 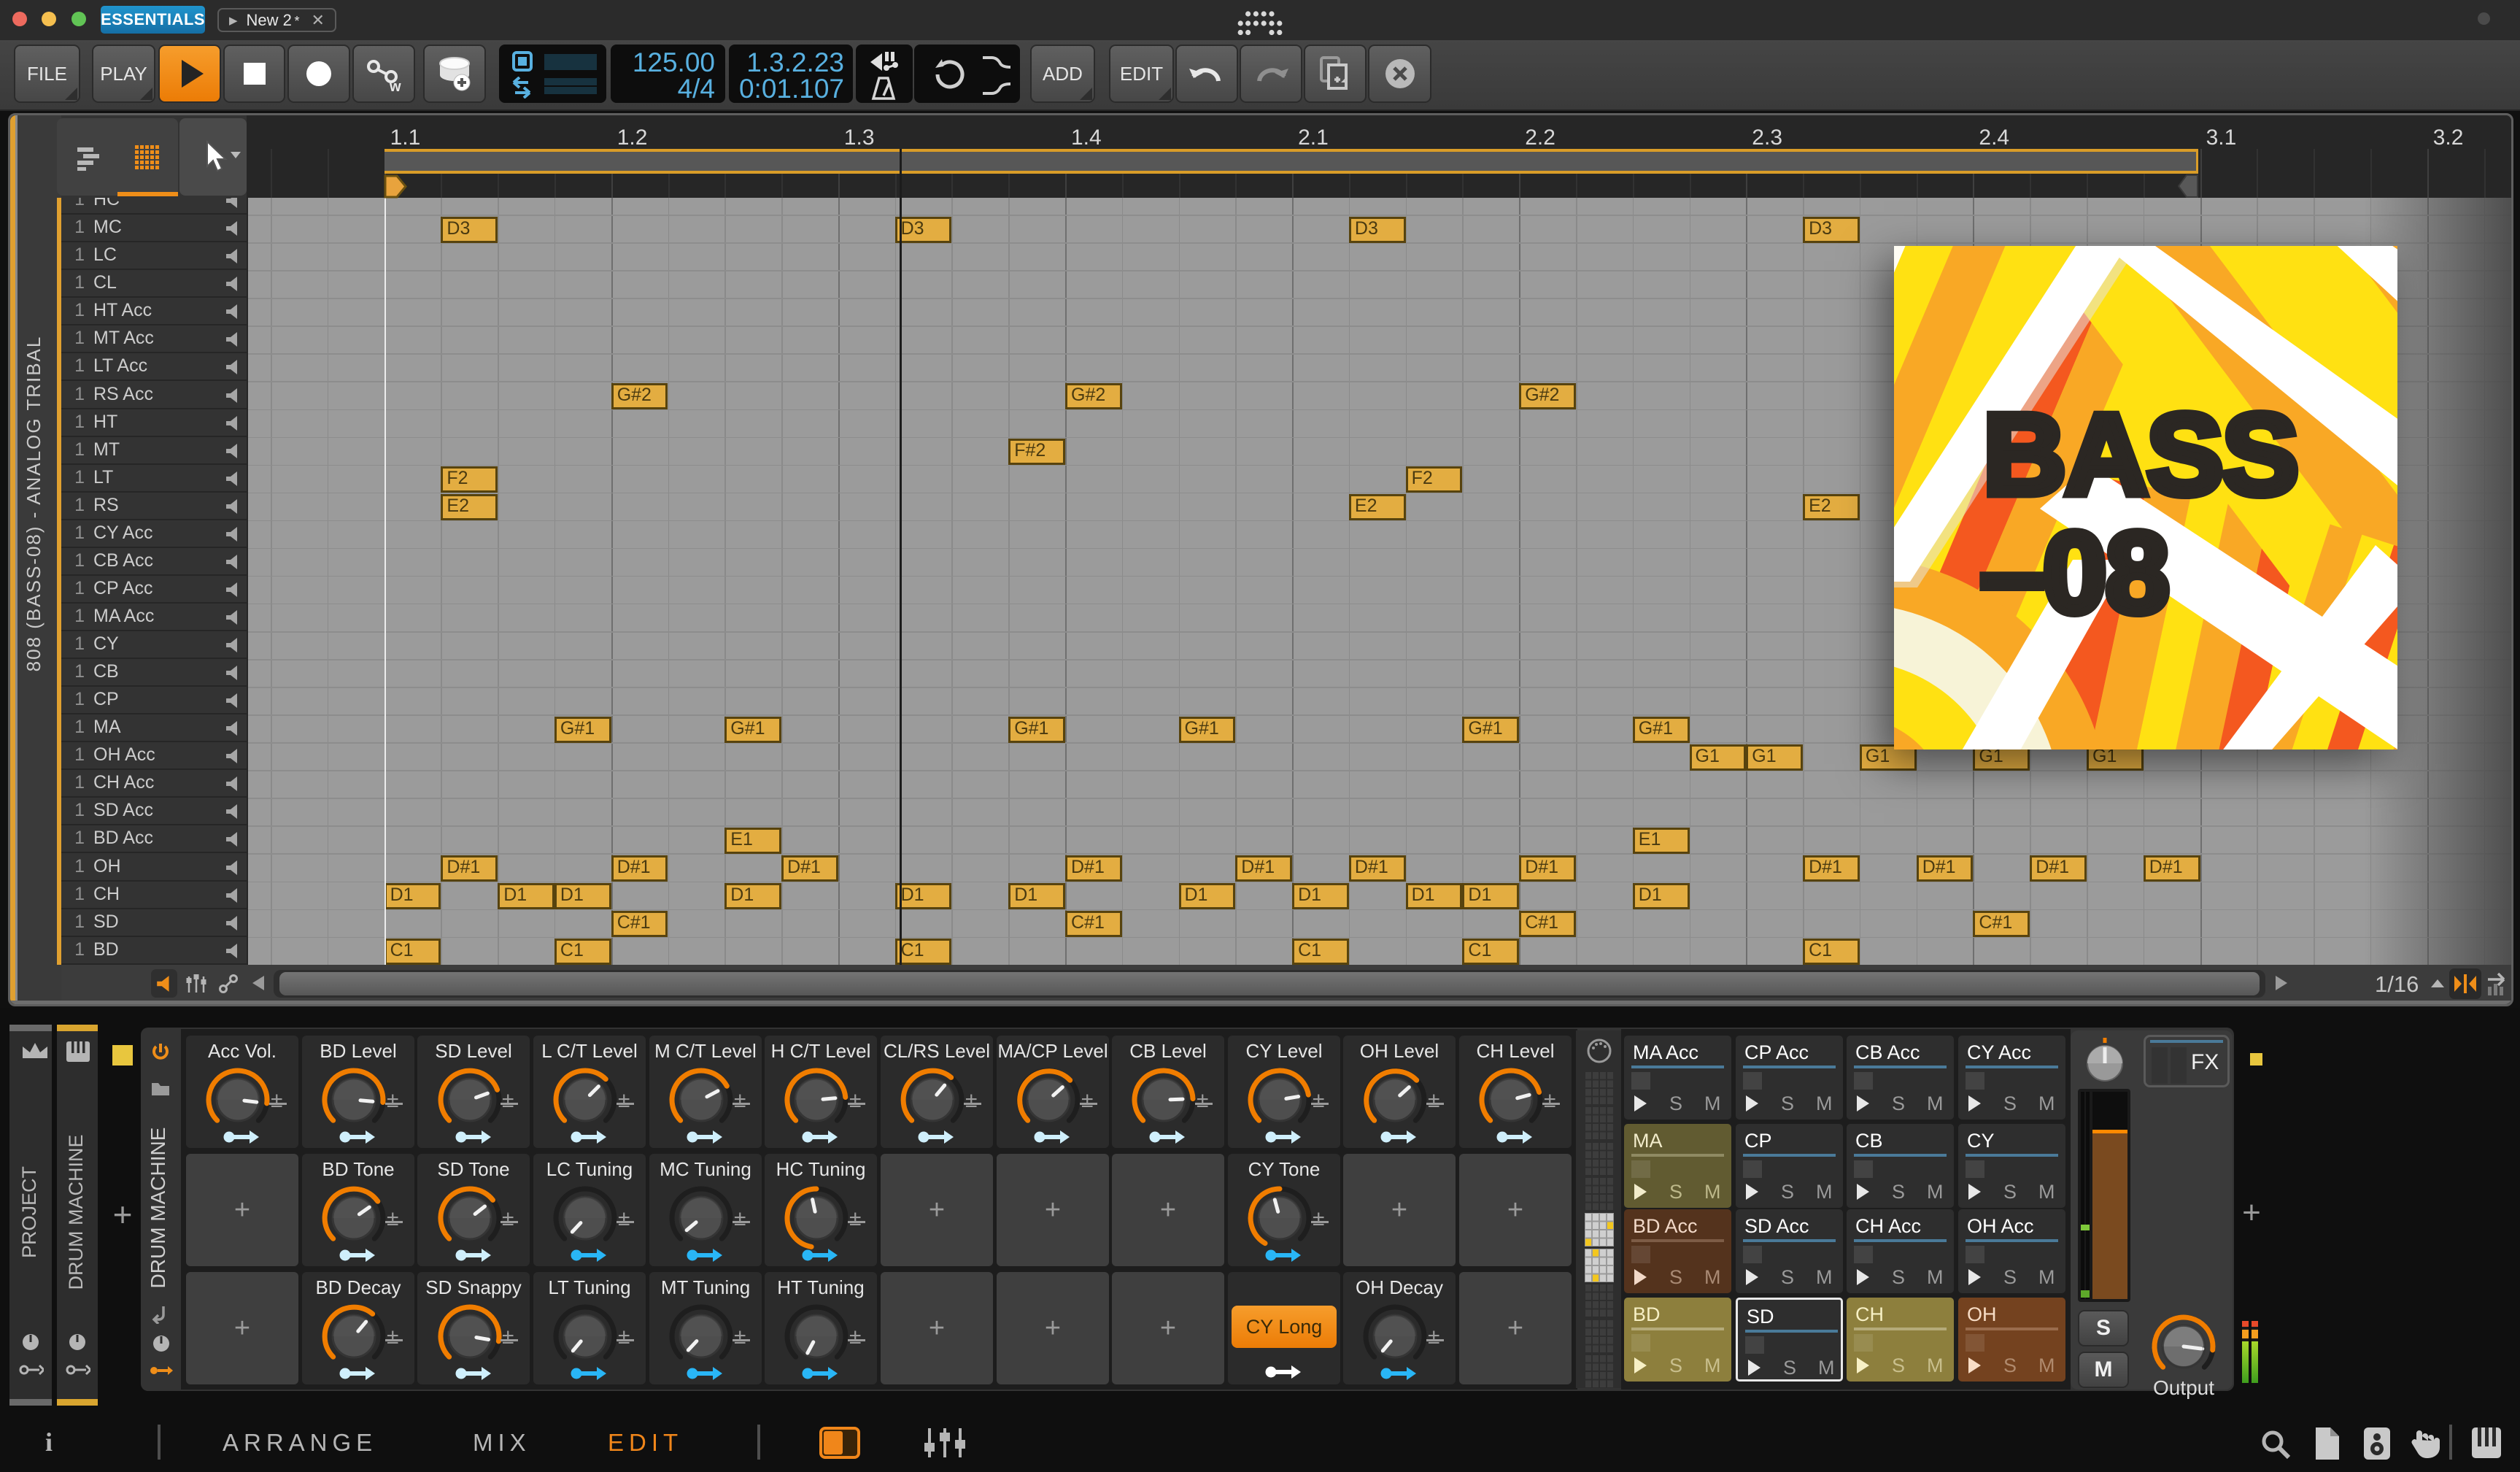 What do you see at coordinates (2140, 454) in the screenshot?
I see `svg-text: BASS` at bounding box center [2140, 454].